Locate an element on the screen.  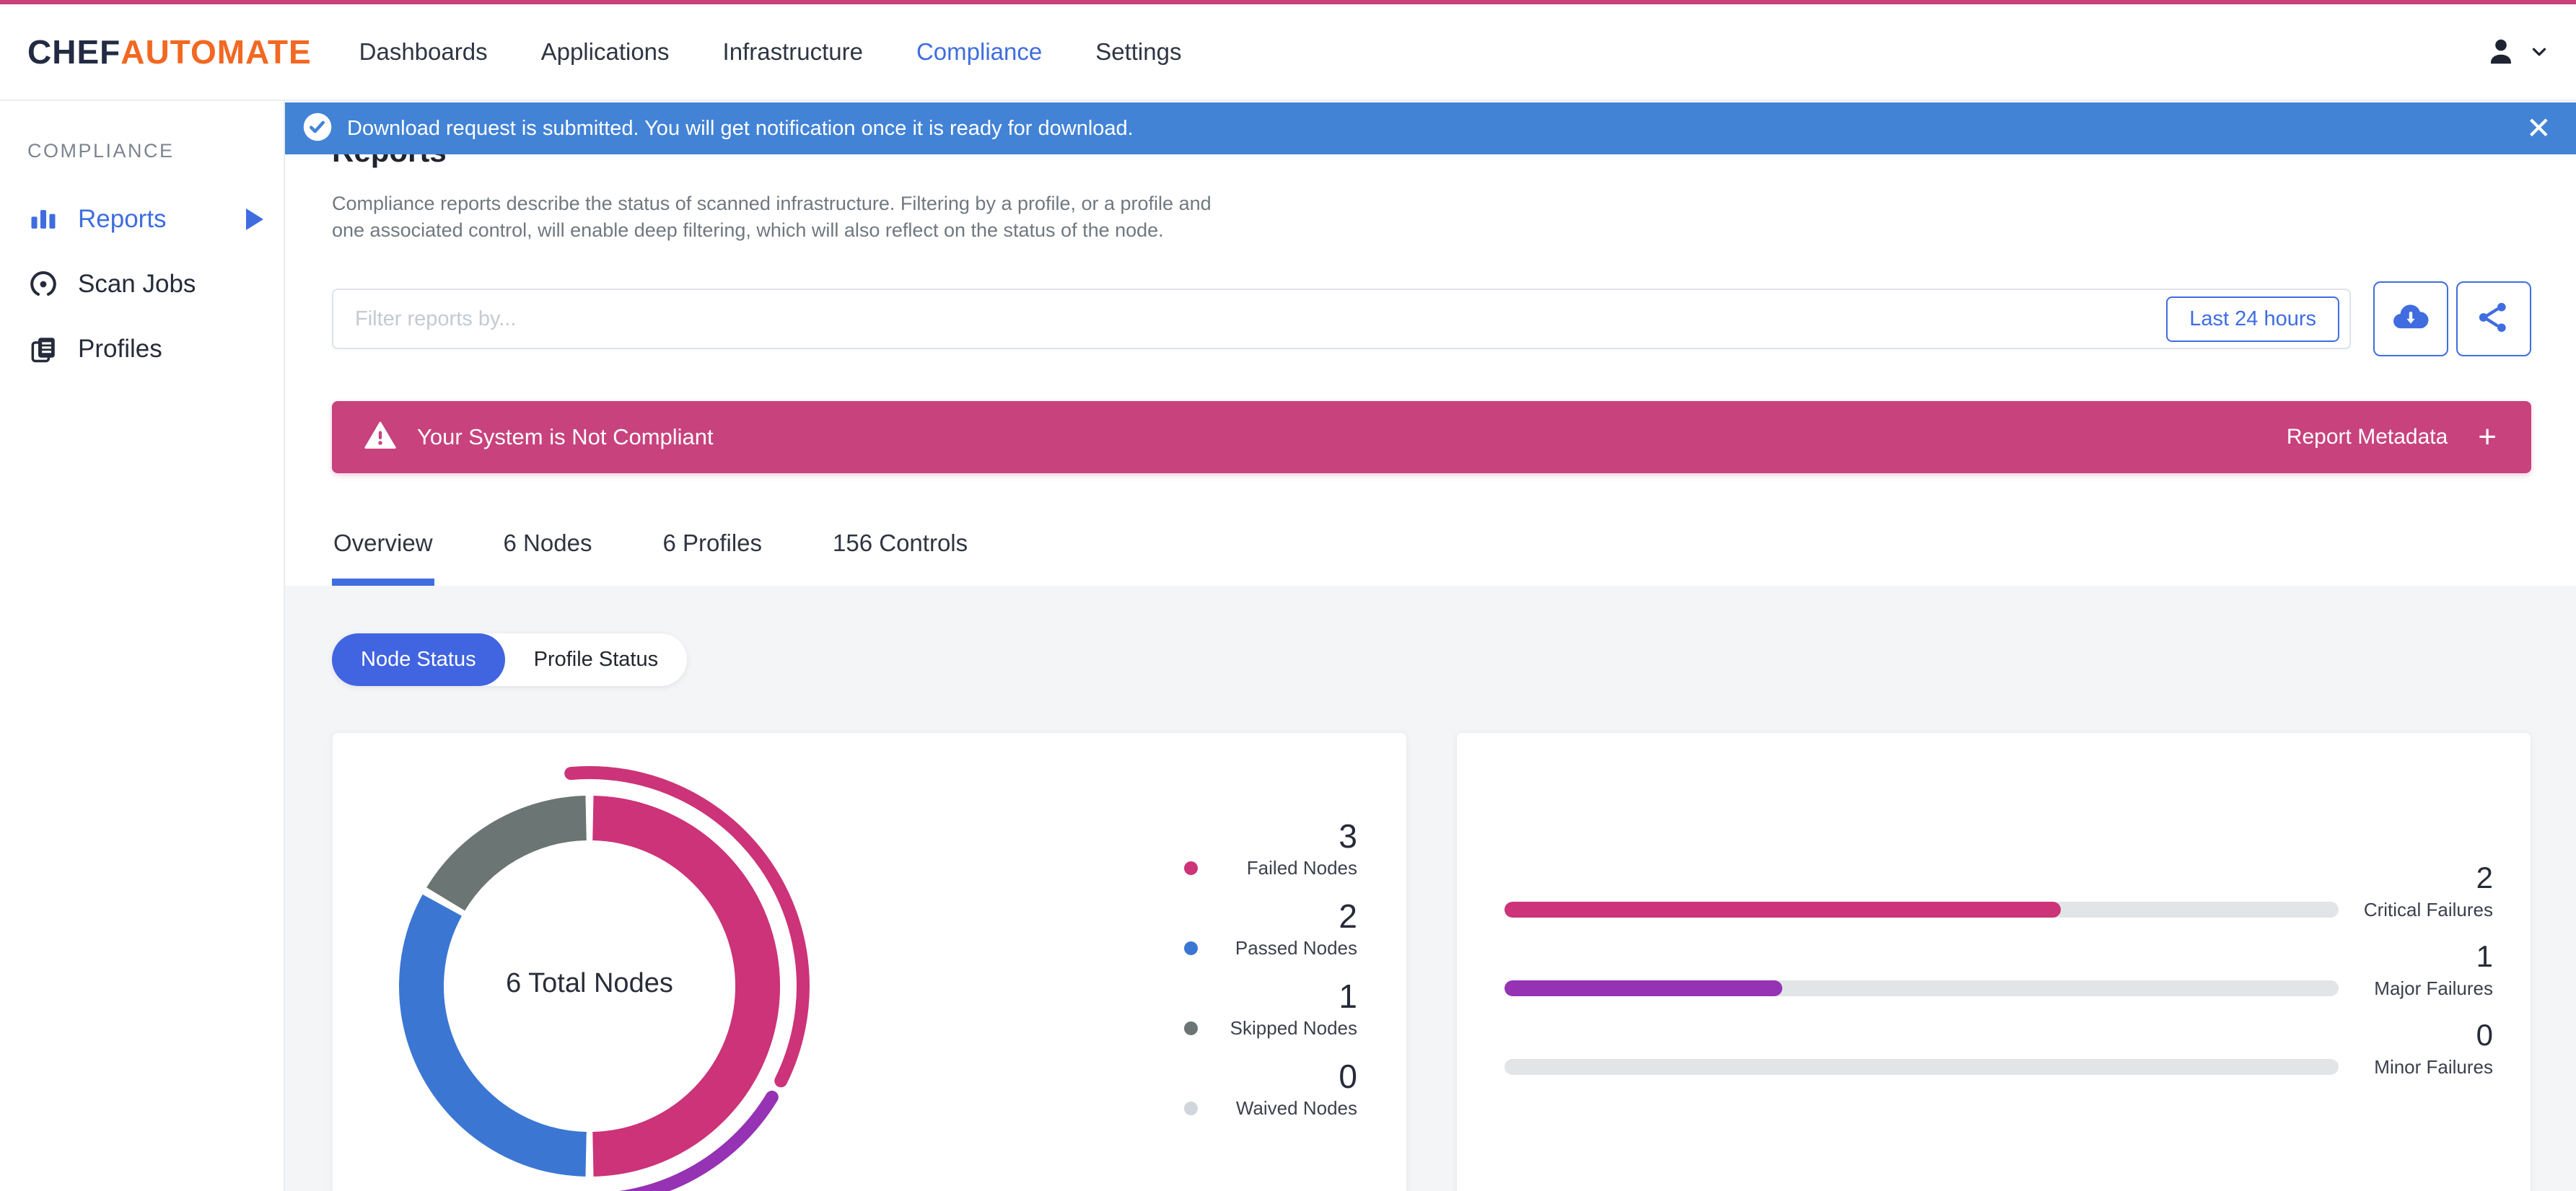
sidebar-item-scan-jobs: Scan Jobs is located at coordinates (142, 284).